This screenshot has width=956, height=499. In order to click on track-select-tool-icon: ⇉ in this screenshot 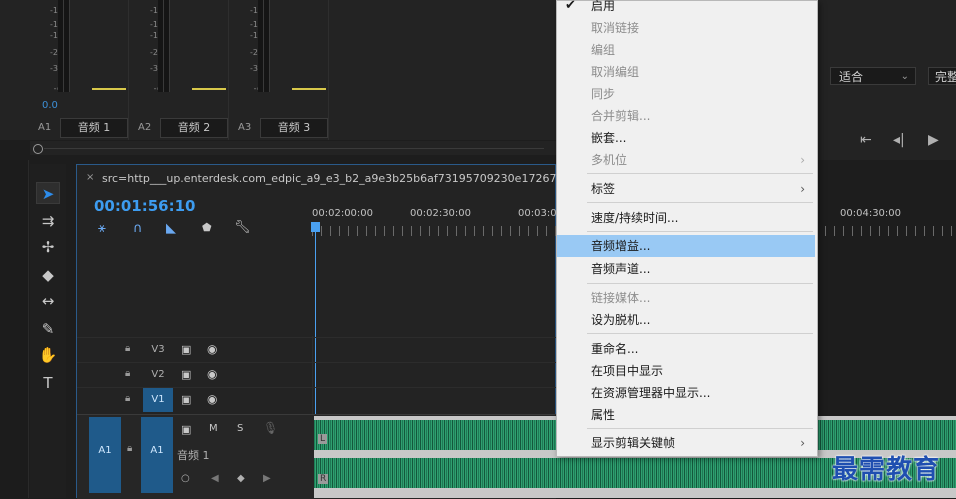, I will do `click(48, 221)`.